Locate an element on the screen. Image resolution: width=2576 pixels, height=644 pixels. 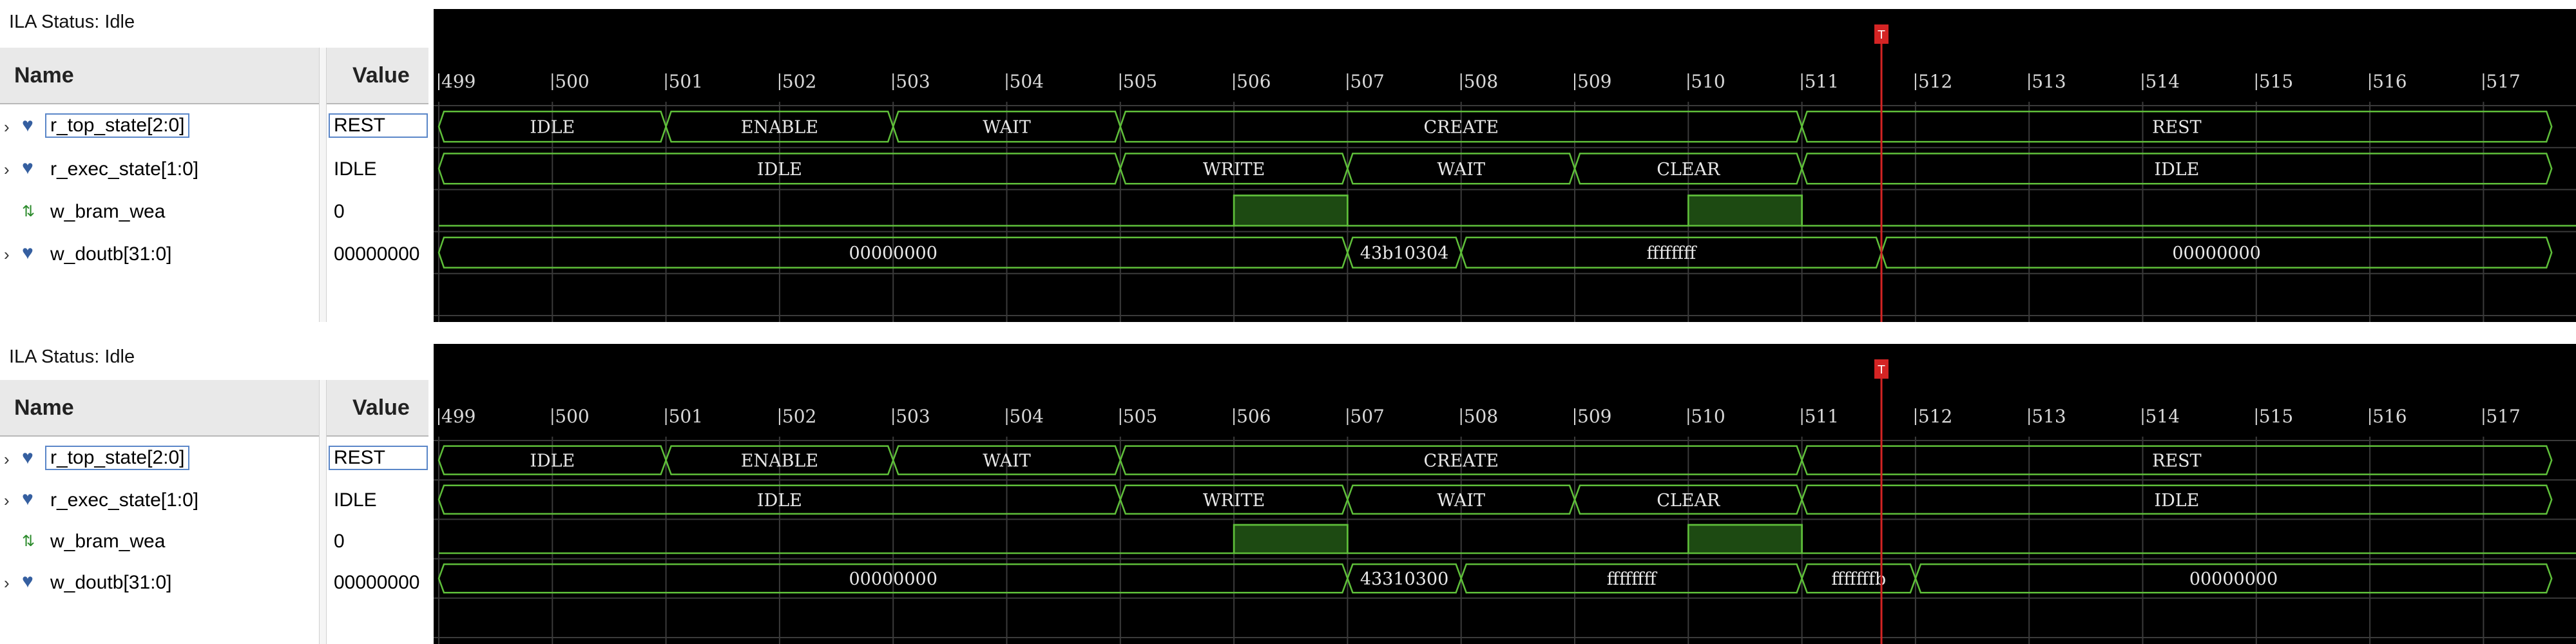
bus-value-label: ENABLE is located at coordinates (780, 128).